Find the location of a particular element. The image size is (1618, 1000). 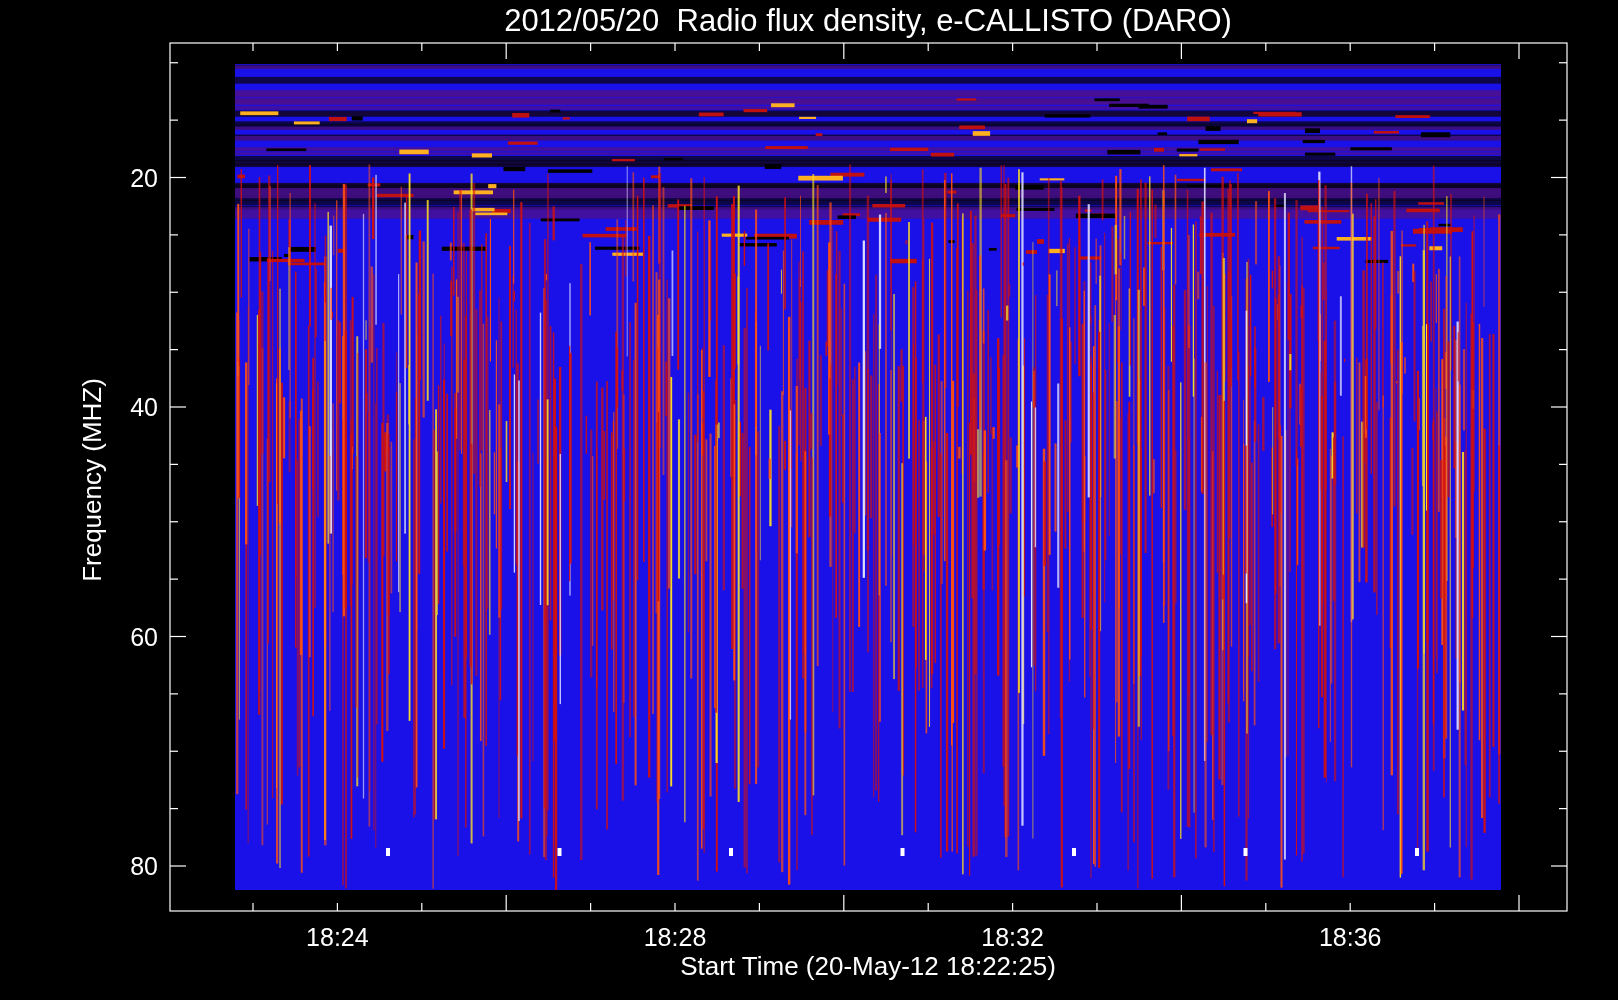

y-axis-label: Frequency (MHZ) is located at coordinates (92, 480).